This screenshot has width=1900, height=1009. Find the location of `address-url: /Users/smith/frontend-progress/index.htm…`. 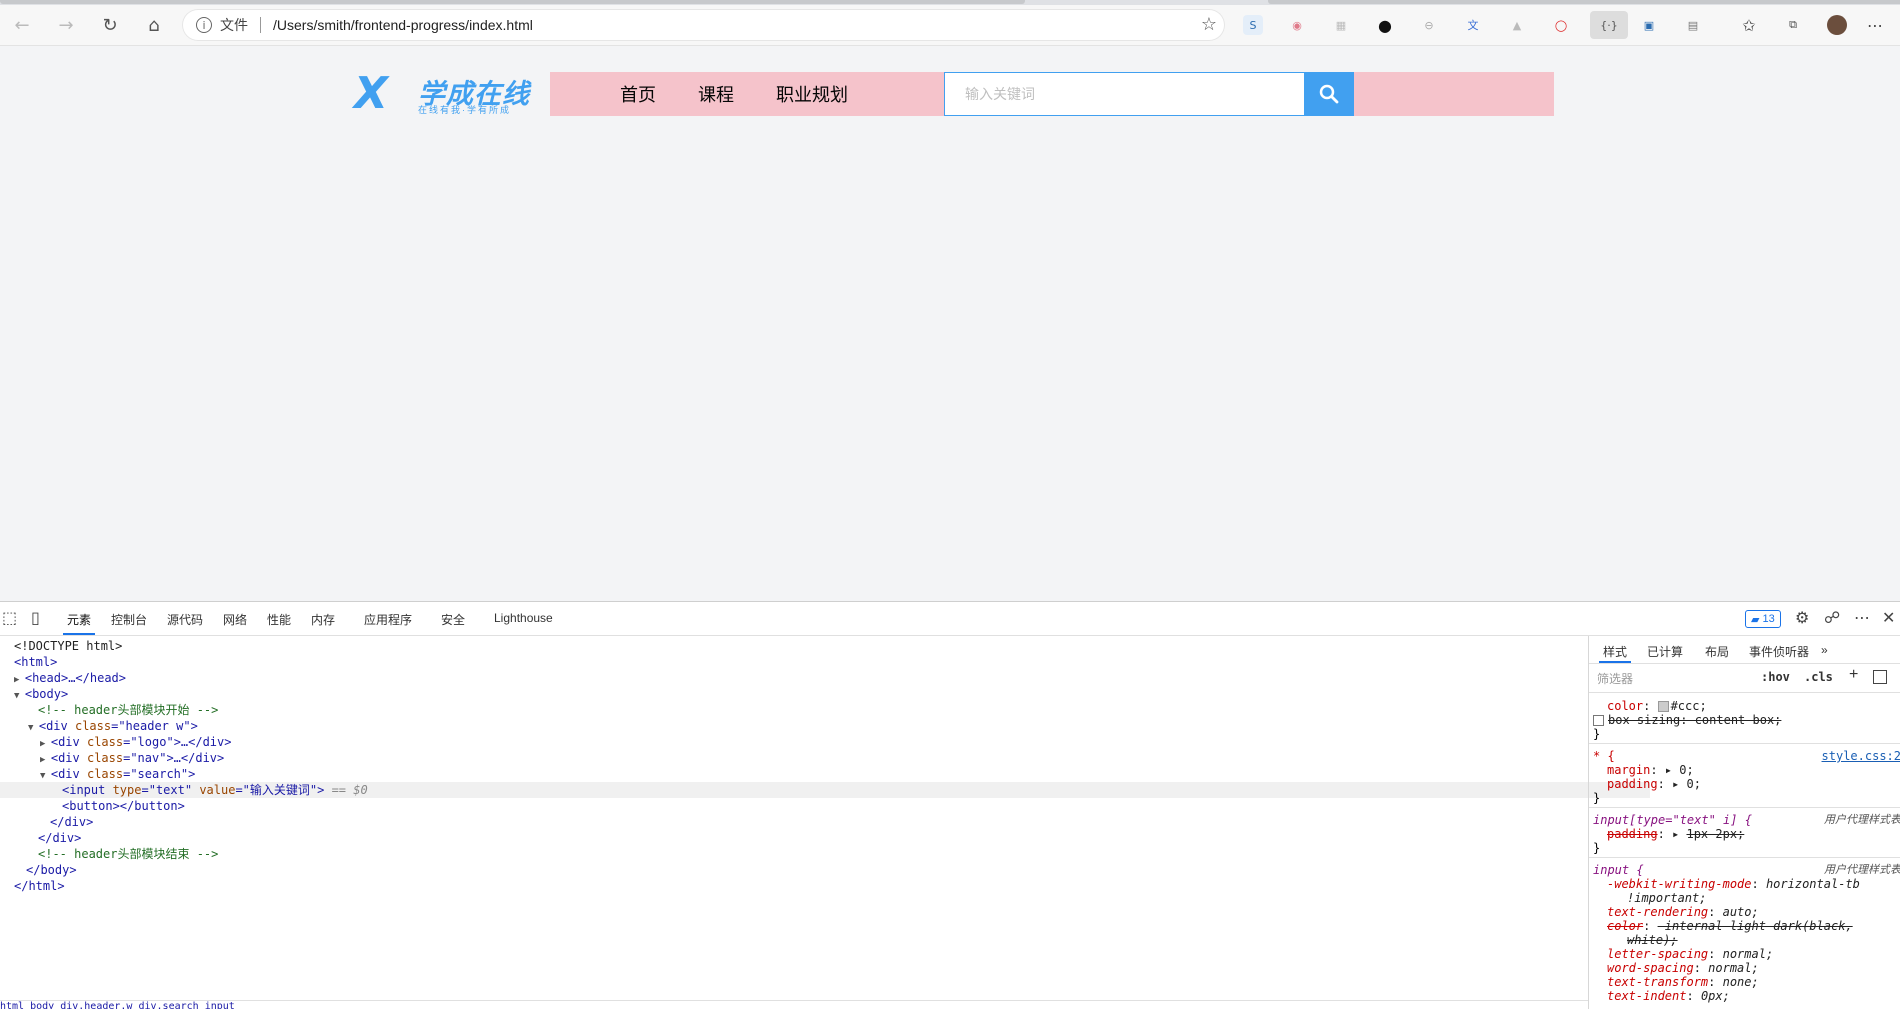

address-url: /Users/smith/frontend-progress/index.htm… is located at coordinates (403, 25).